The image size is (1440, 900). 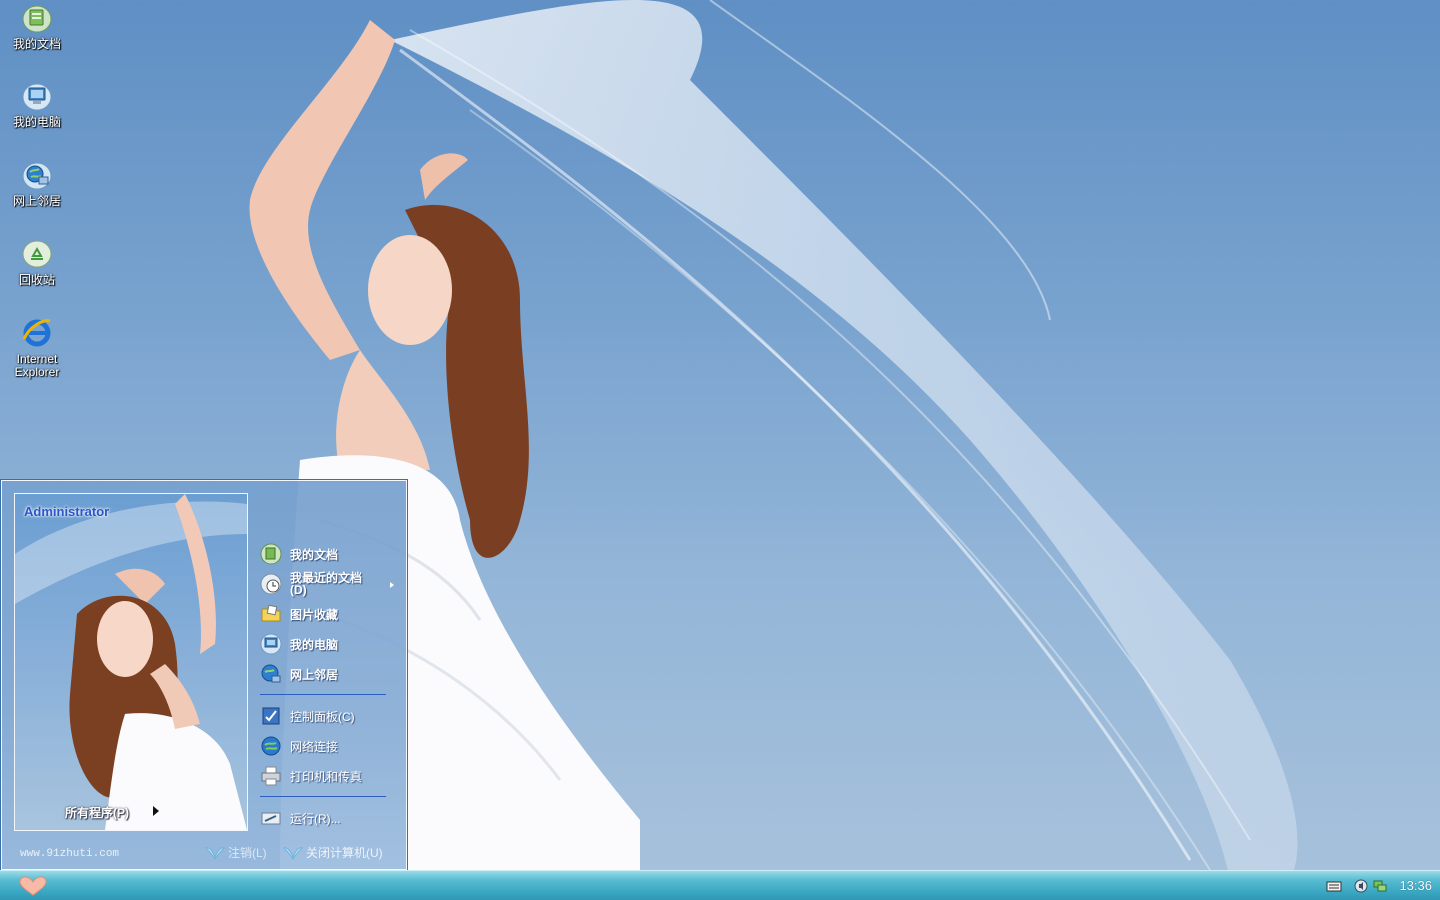 I want to click on menu-item-my-documents: 我的文档, so click(x=330, y=554).